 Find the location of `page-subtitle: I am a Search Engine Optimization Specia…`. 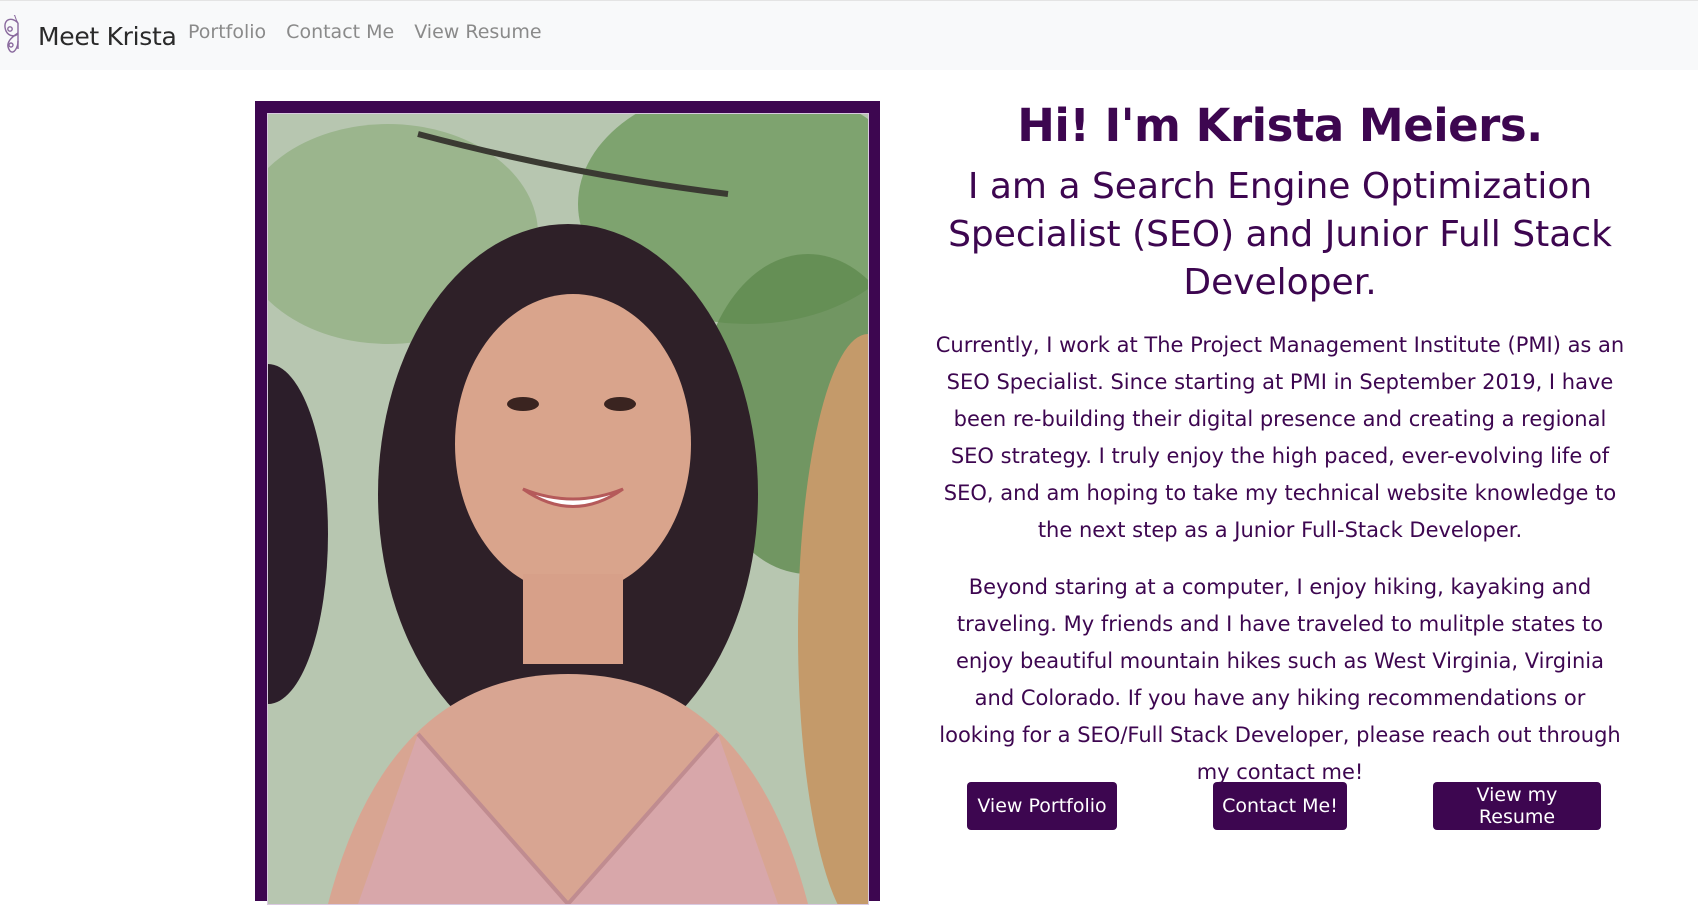

page-subtitle: I am a Search Engine Optimization Specia… is located at coordinates (1280, 234).